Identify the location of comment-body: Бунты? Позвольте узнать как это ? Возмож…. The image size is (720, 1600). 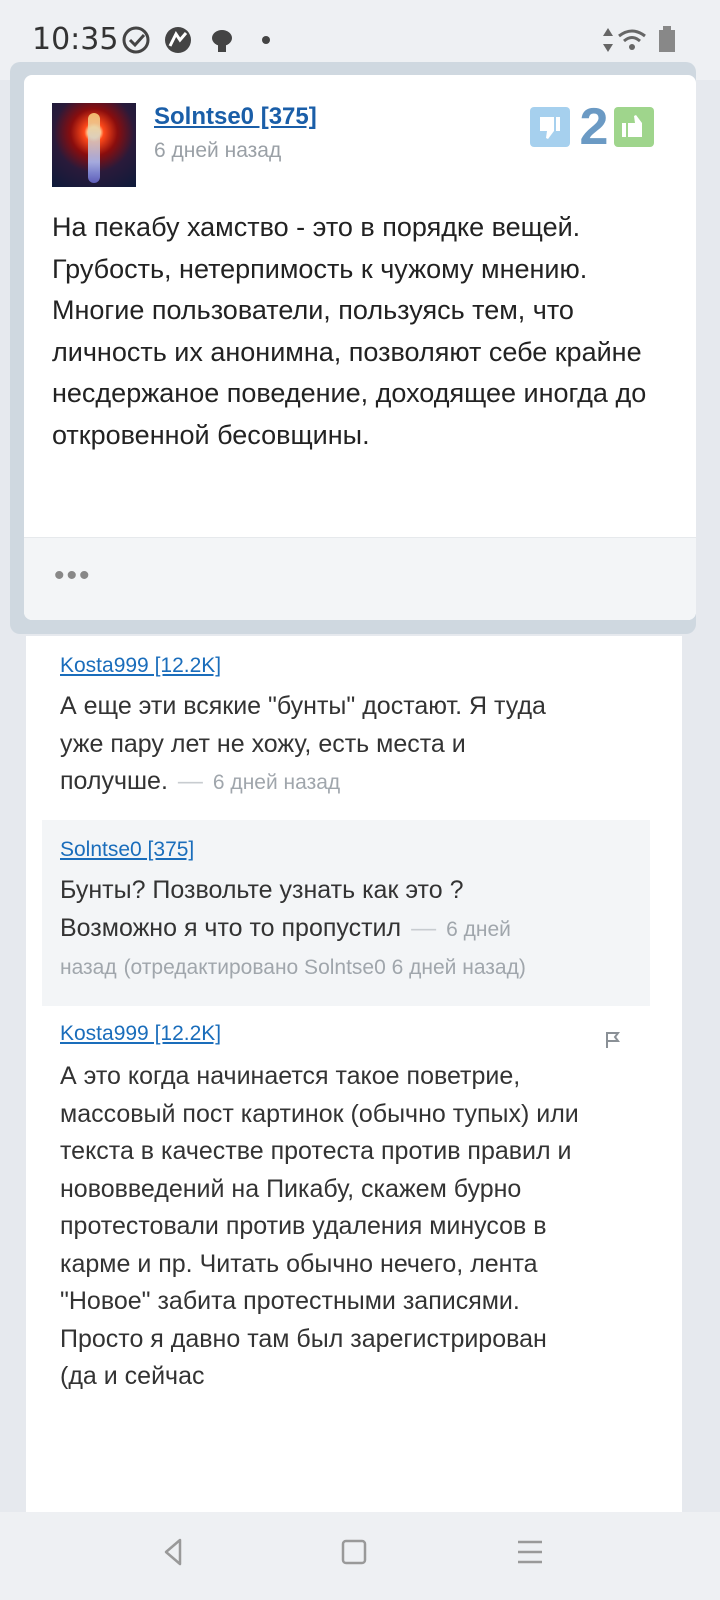
(262, 909).